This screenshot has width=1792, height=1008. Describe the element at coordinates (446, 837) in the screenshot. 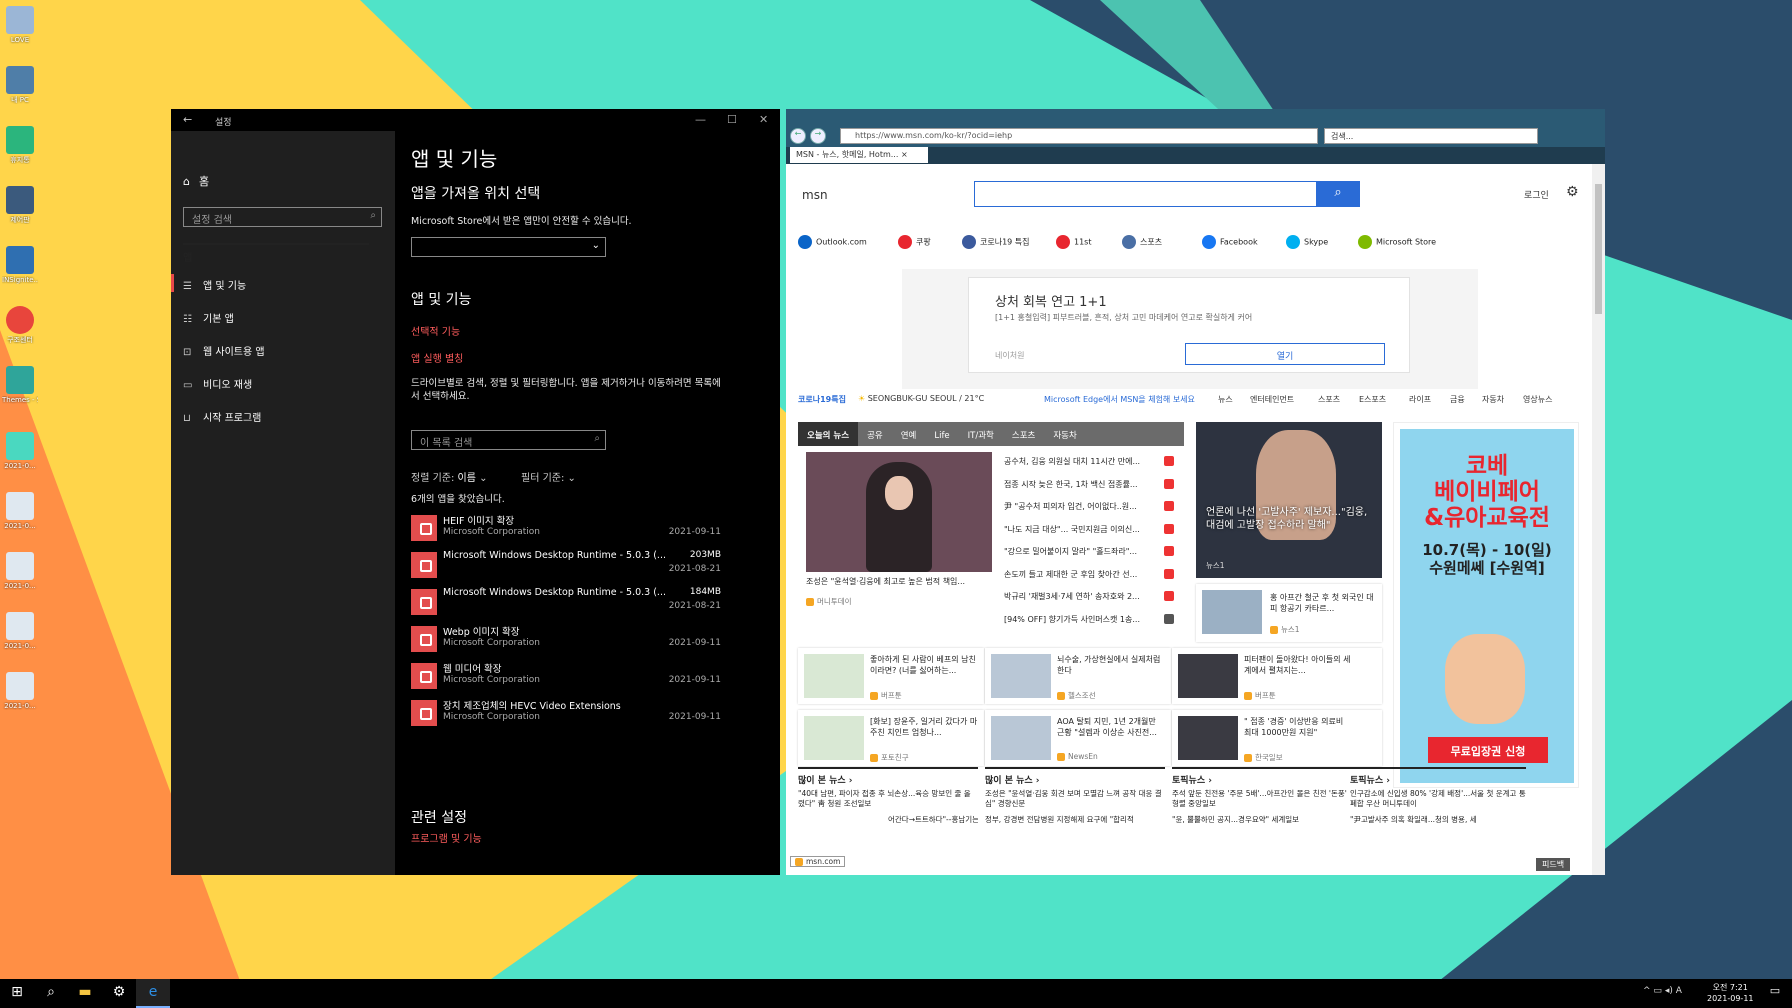

I see `programs-features-link: 프로그램 및 기능` at that location.